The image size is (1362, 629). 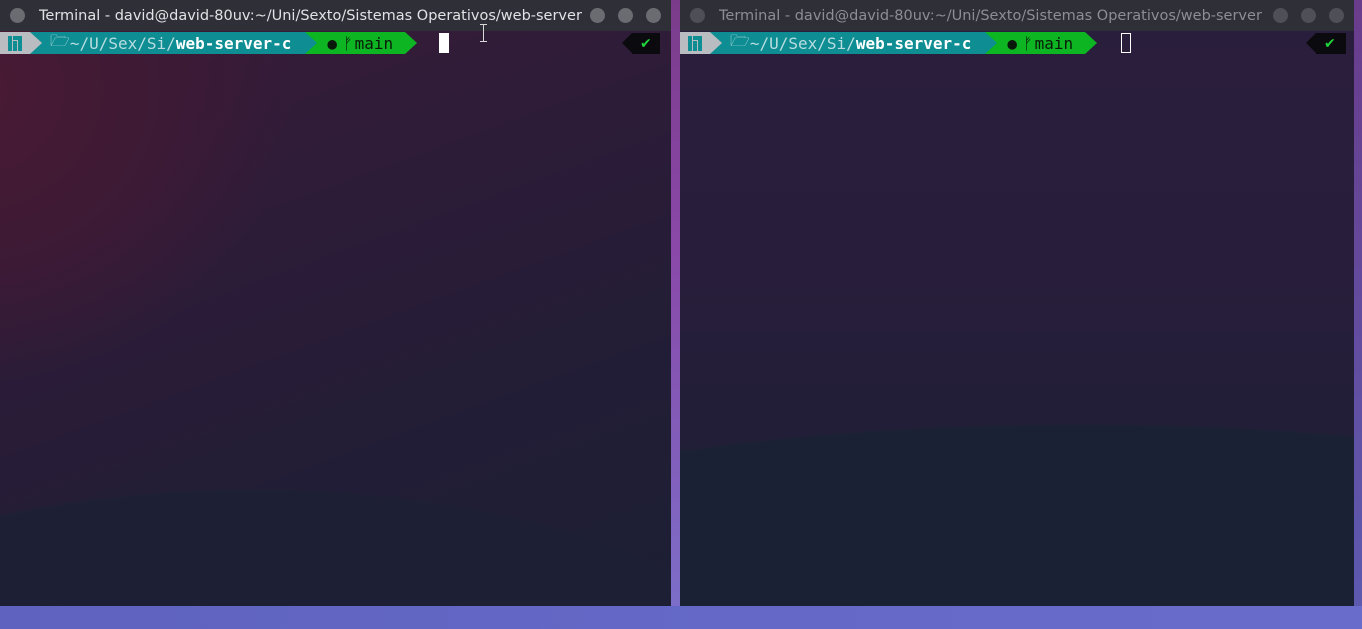 What do you see at coordinates (675, 303) in the screenshot?
I see `desktop-gap` at bounding box center [675, 303].